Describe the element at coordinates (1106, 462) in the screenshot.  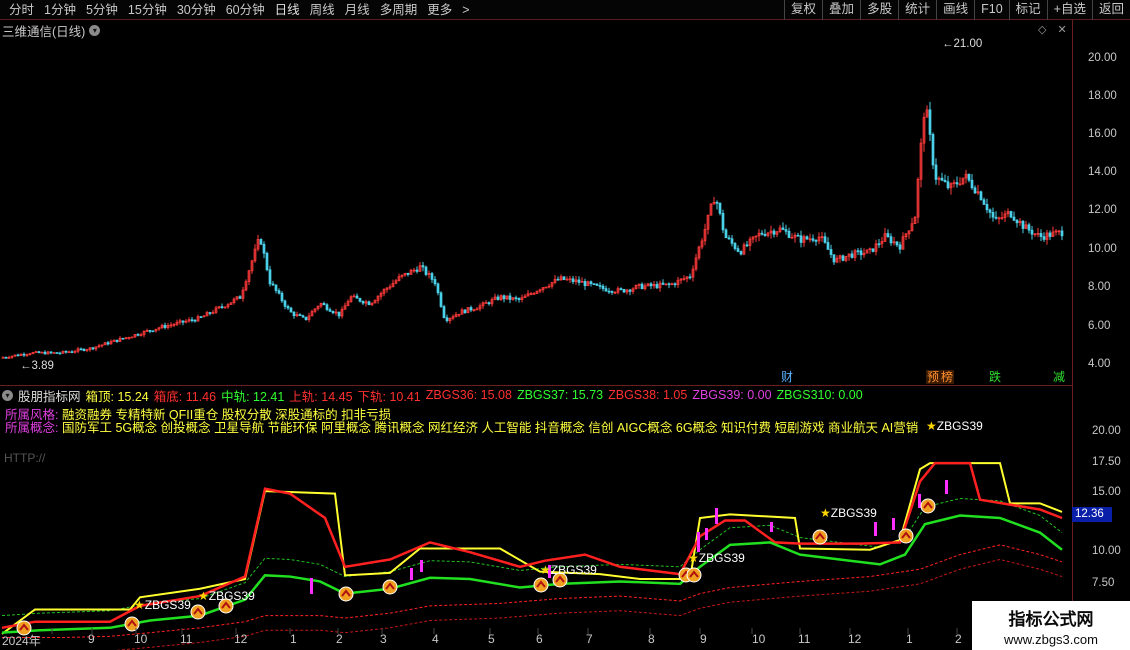
I see `indicator-axis-label: 17.50` at that location.